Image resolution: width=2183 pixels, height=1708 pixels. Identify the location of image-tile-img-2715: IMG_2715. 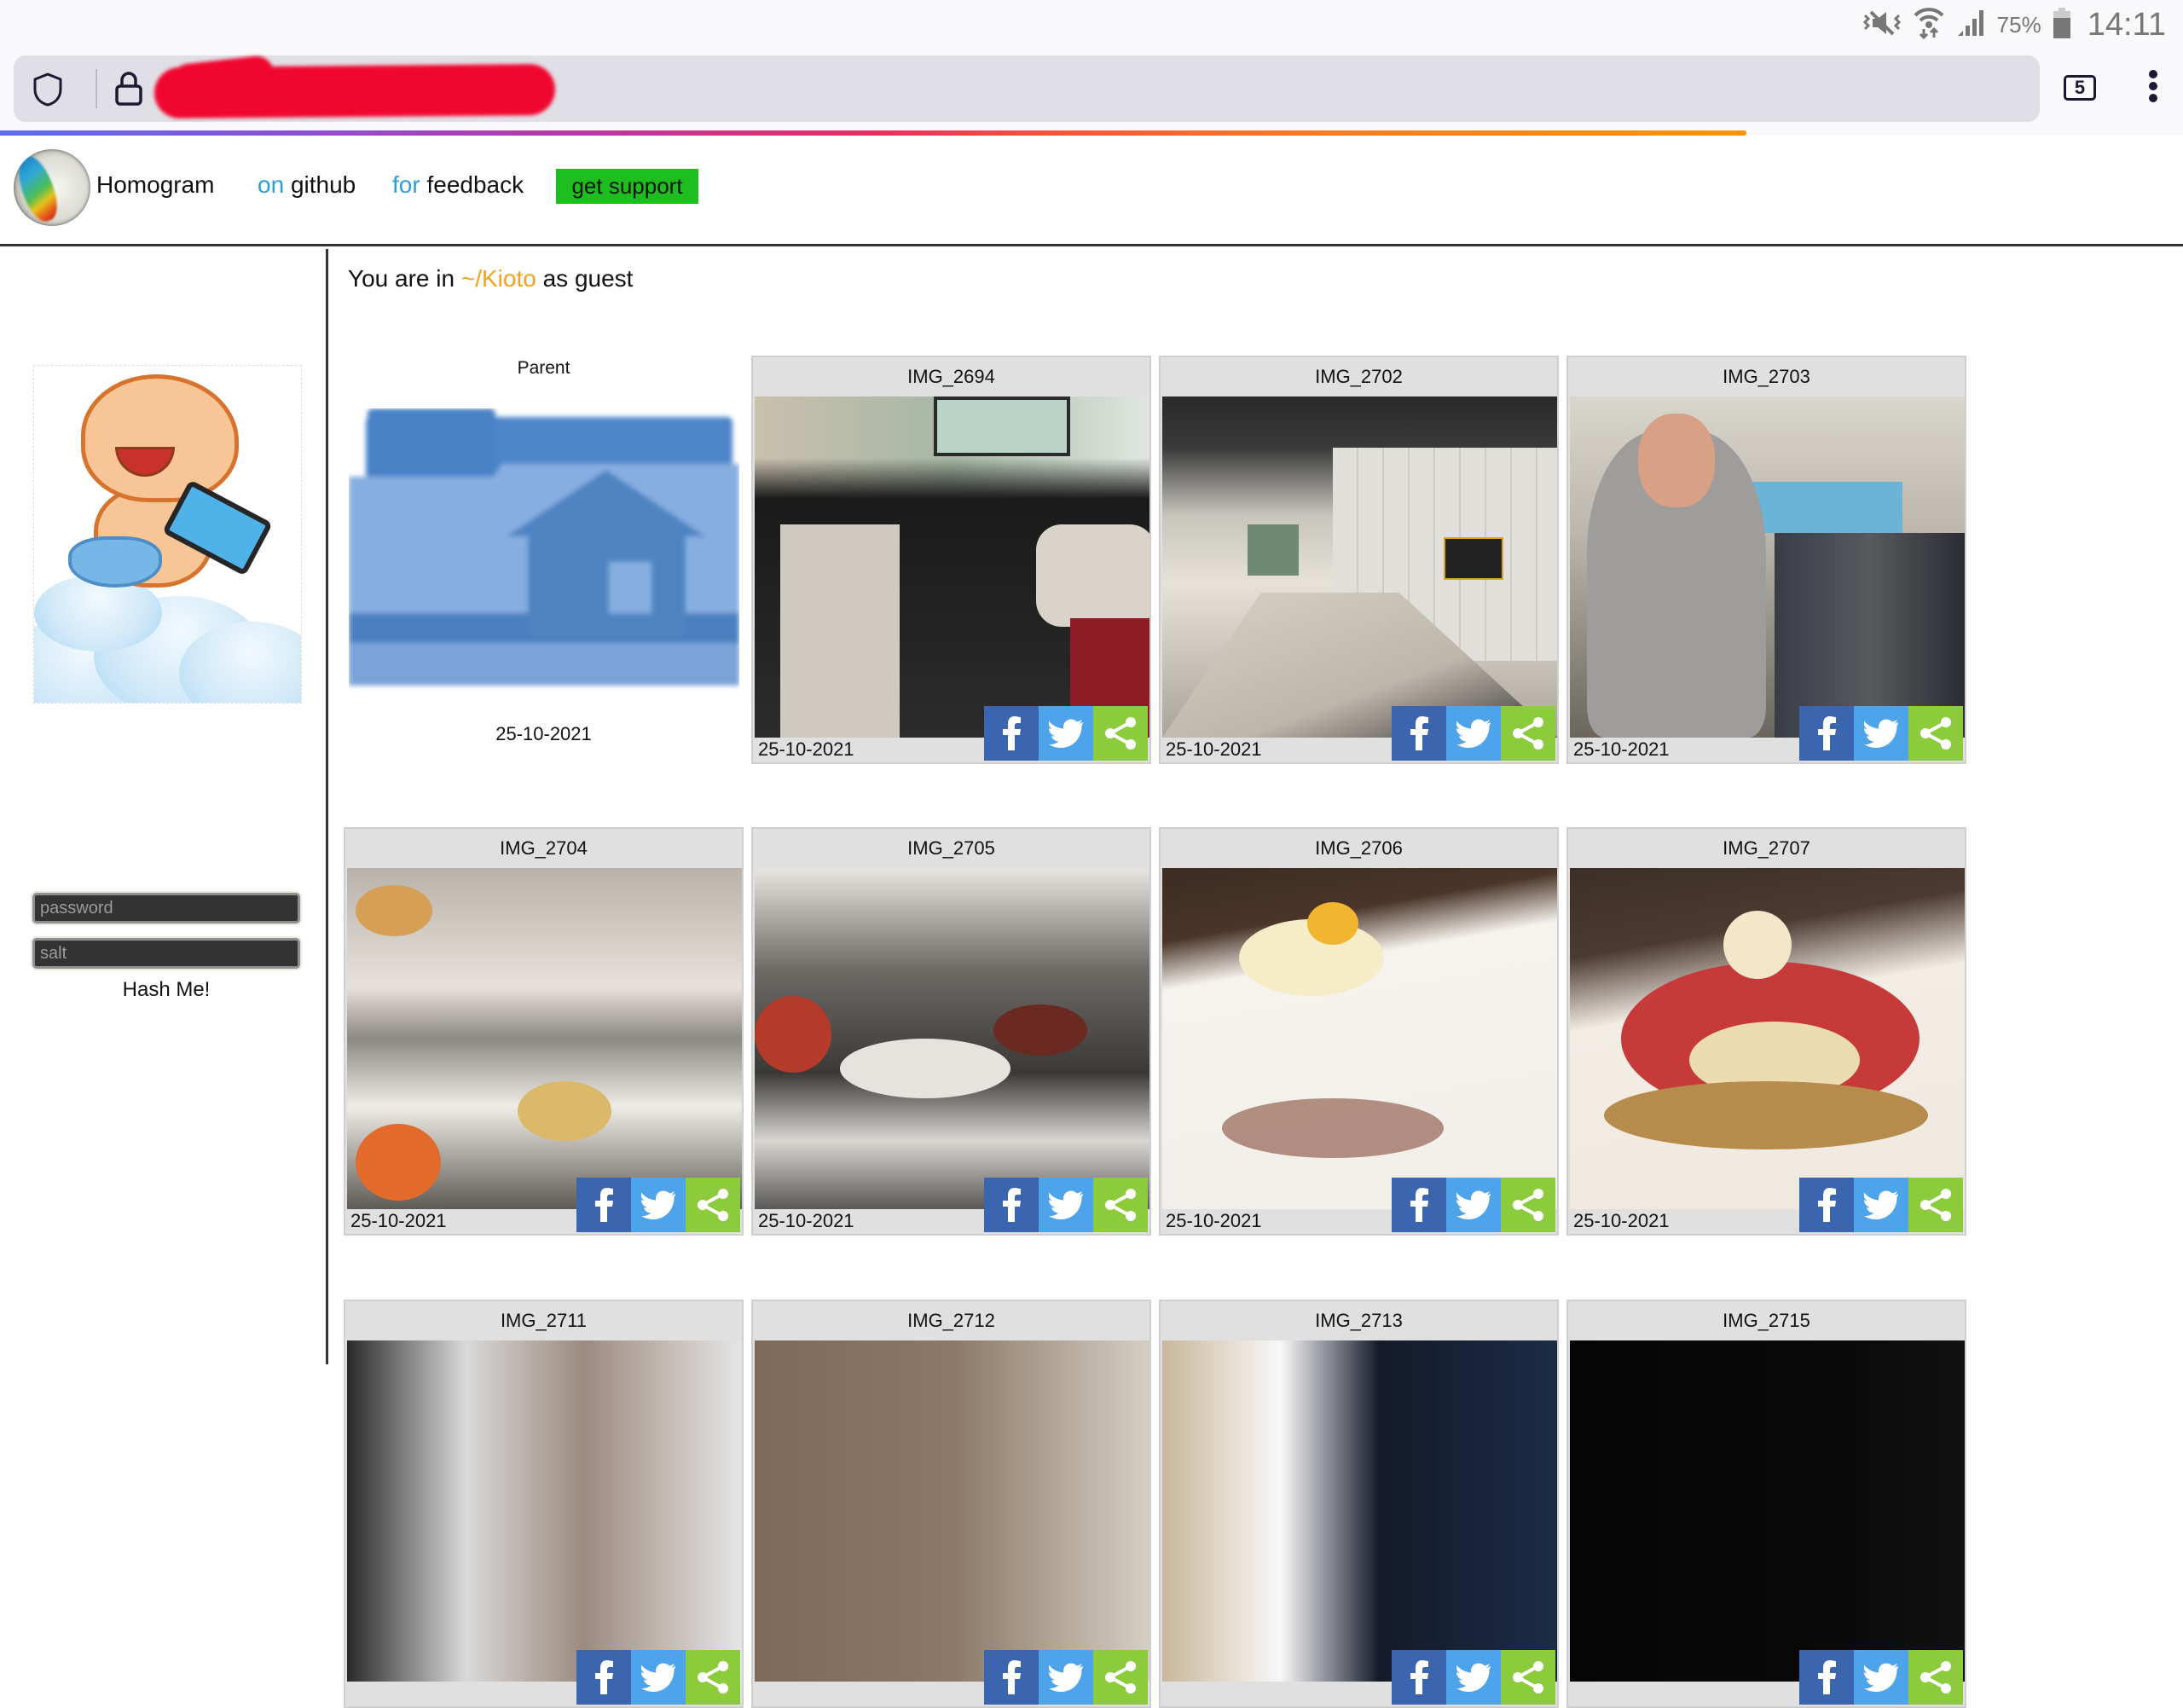
(1766, 1504).